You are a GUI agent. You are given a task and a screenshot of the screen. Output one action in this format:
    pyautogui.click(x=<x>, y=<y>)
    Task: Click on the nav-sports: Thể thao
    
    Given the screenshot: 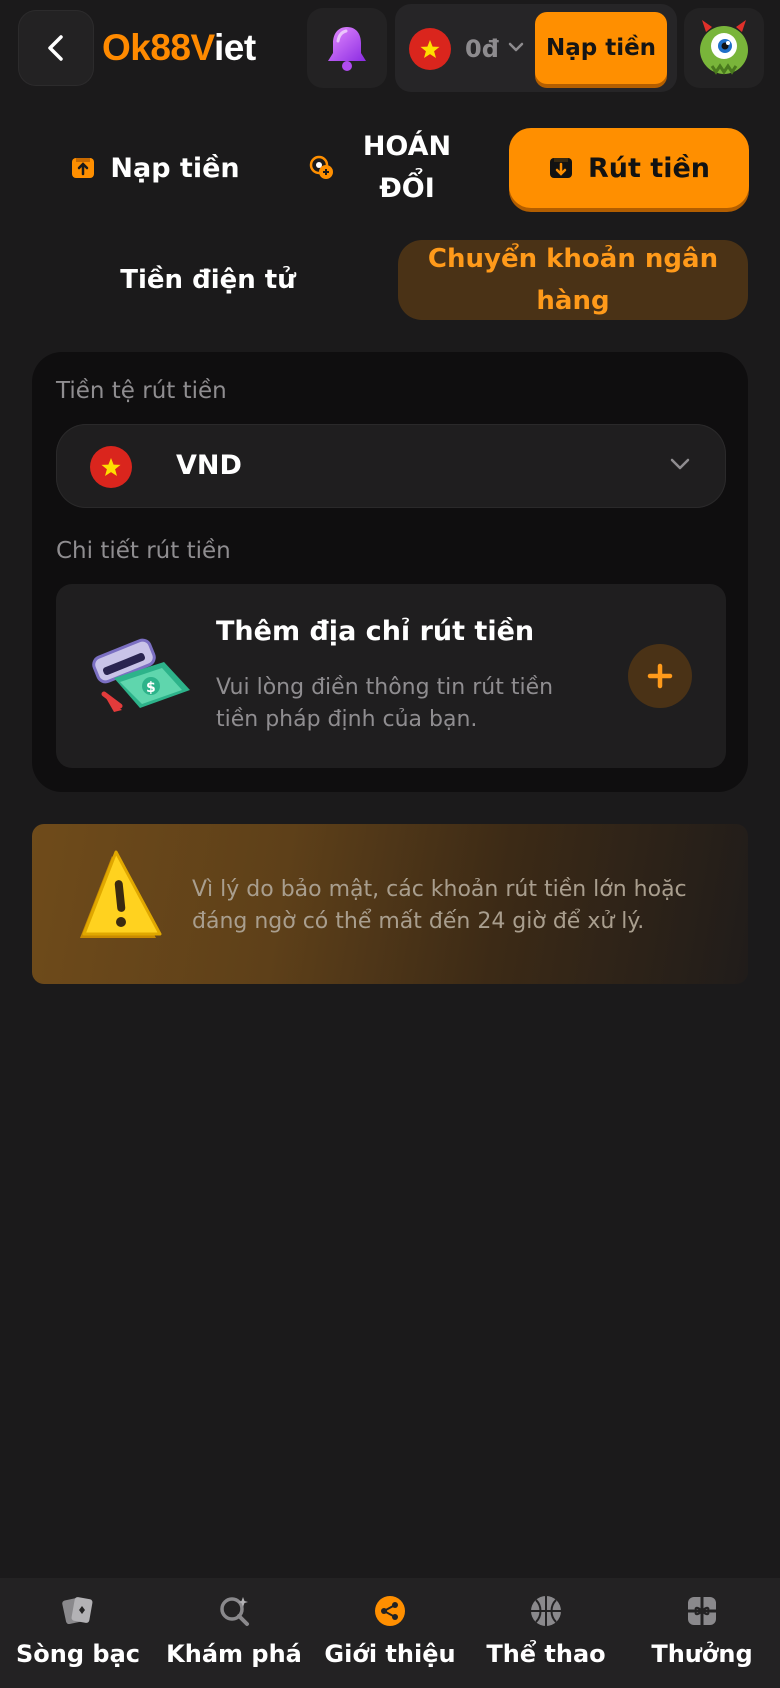 What is the action you would take?
    pyautogui.click(x=546, y=1633)
    